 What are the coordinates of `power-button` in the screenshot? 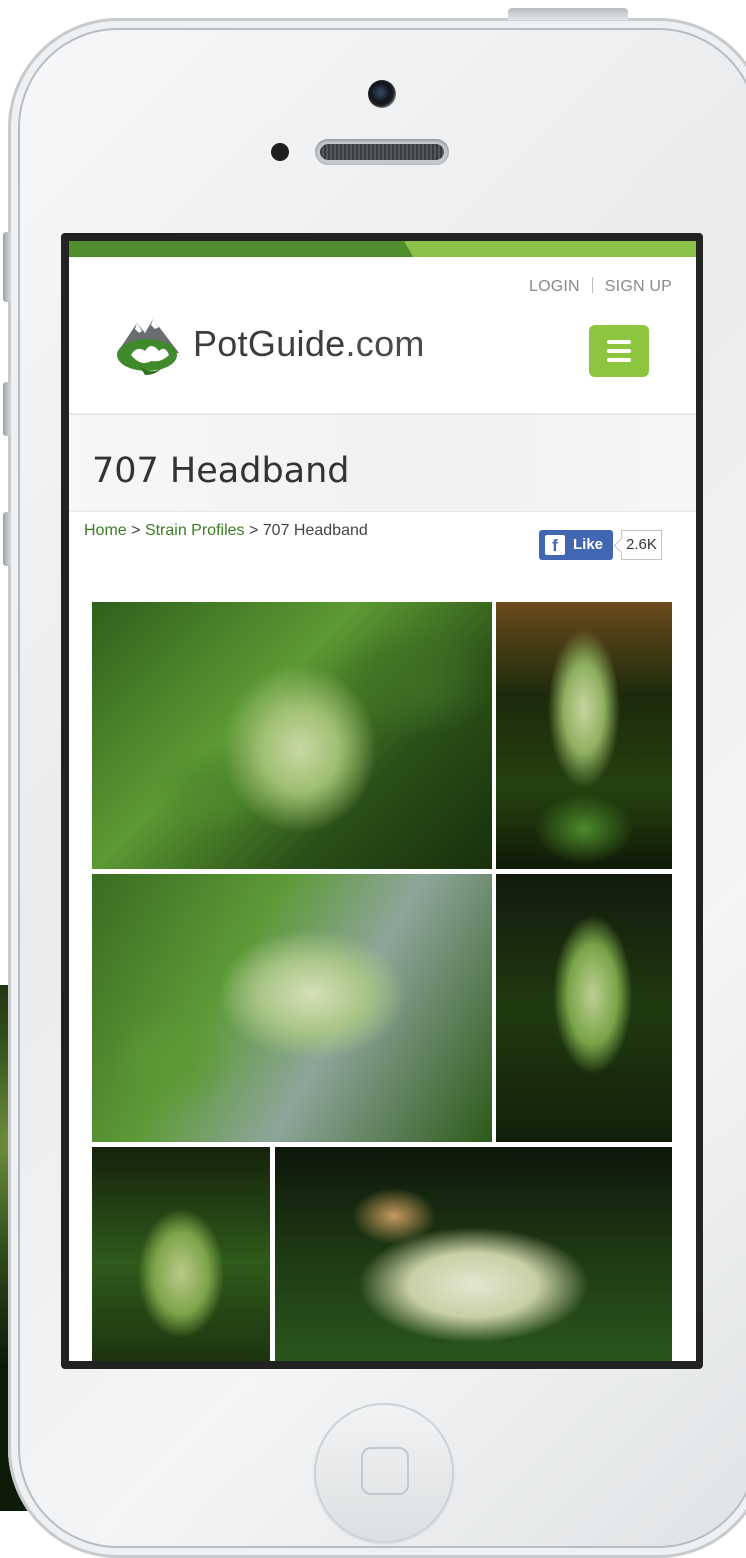 It's located at (568, 14).